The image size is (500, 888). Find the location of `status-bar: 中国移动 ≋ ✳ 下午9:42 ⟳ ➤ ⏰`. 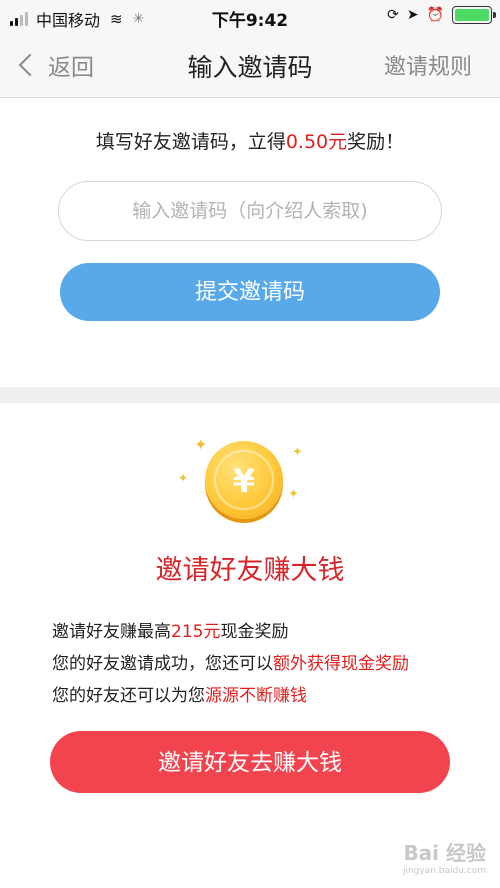

status-bar: 中国移动 ≋ ✳ 下午9:42 ⟳ ➤ ⏰ is located at coordinates (250, 17).